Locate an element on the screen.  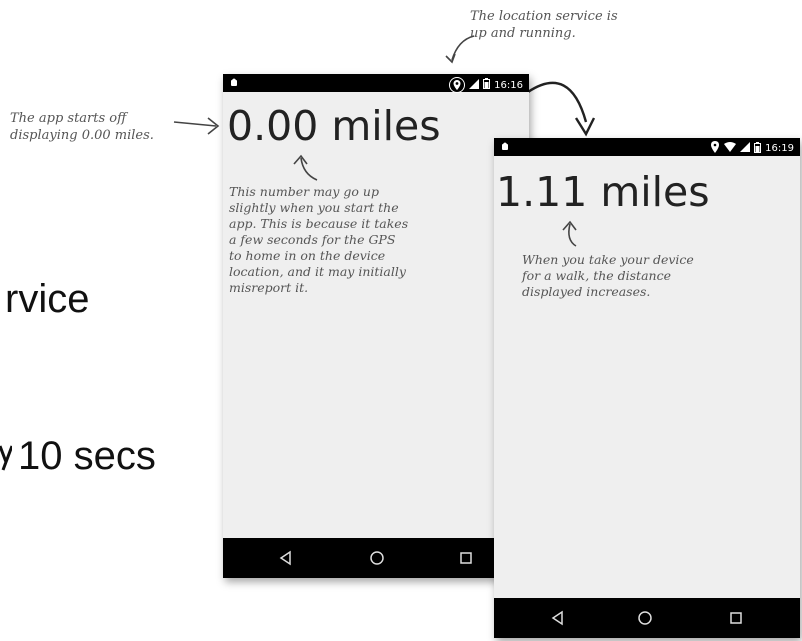
slide-text-fragment-y is located at coordinates (6, 456).